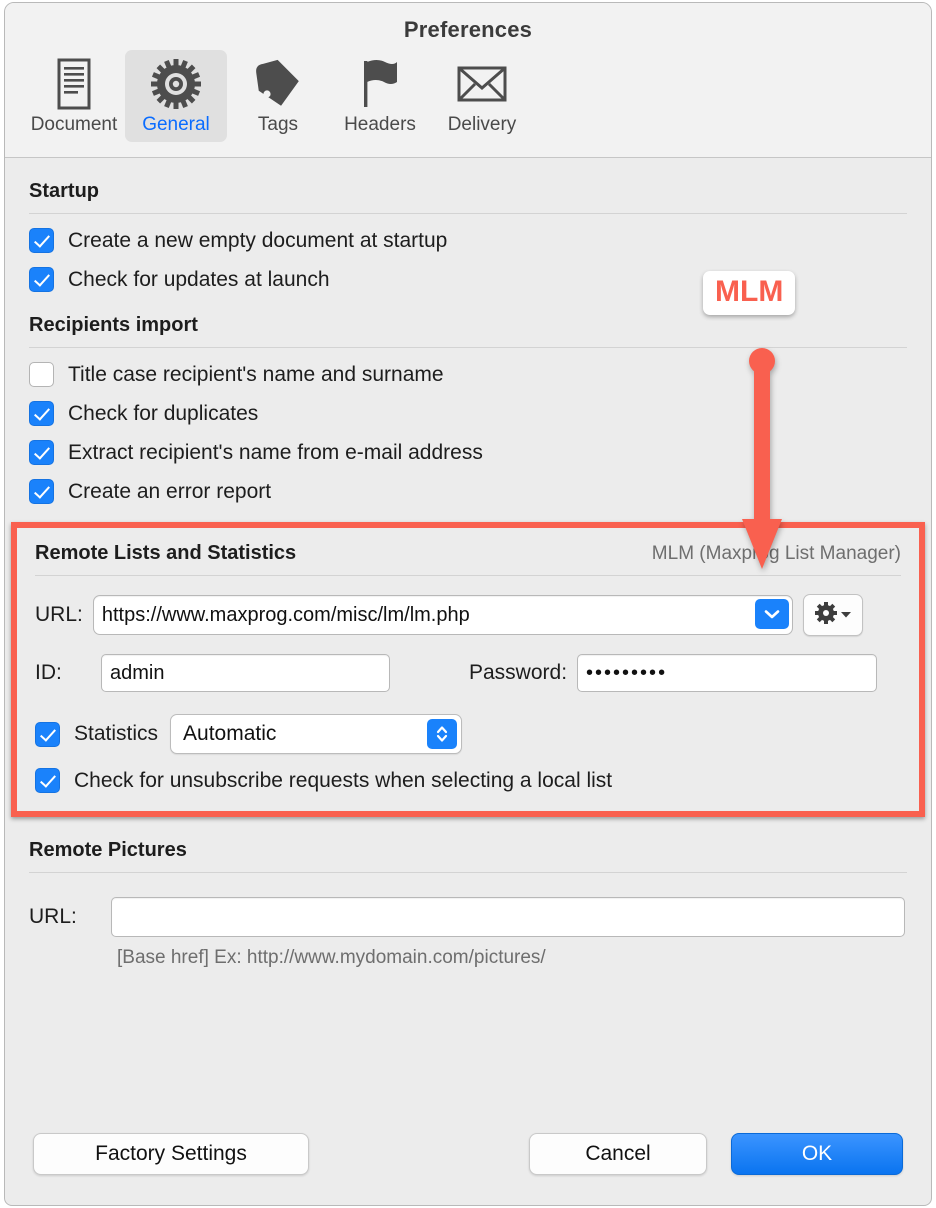 The width and height of the screenshot is (936, 1208). What do you see at coordinates (64, 191) in the screenshot?
I see `section-title-startup: Startup` at bounding box center [64, 191].